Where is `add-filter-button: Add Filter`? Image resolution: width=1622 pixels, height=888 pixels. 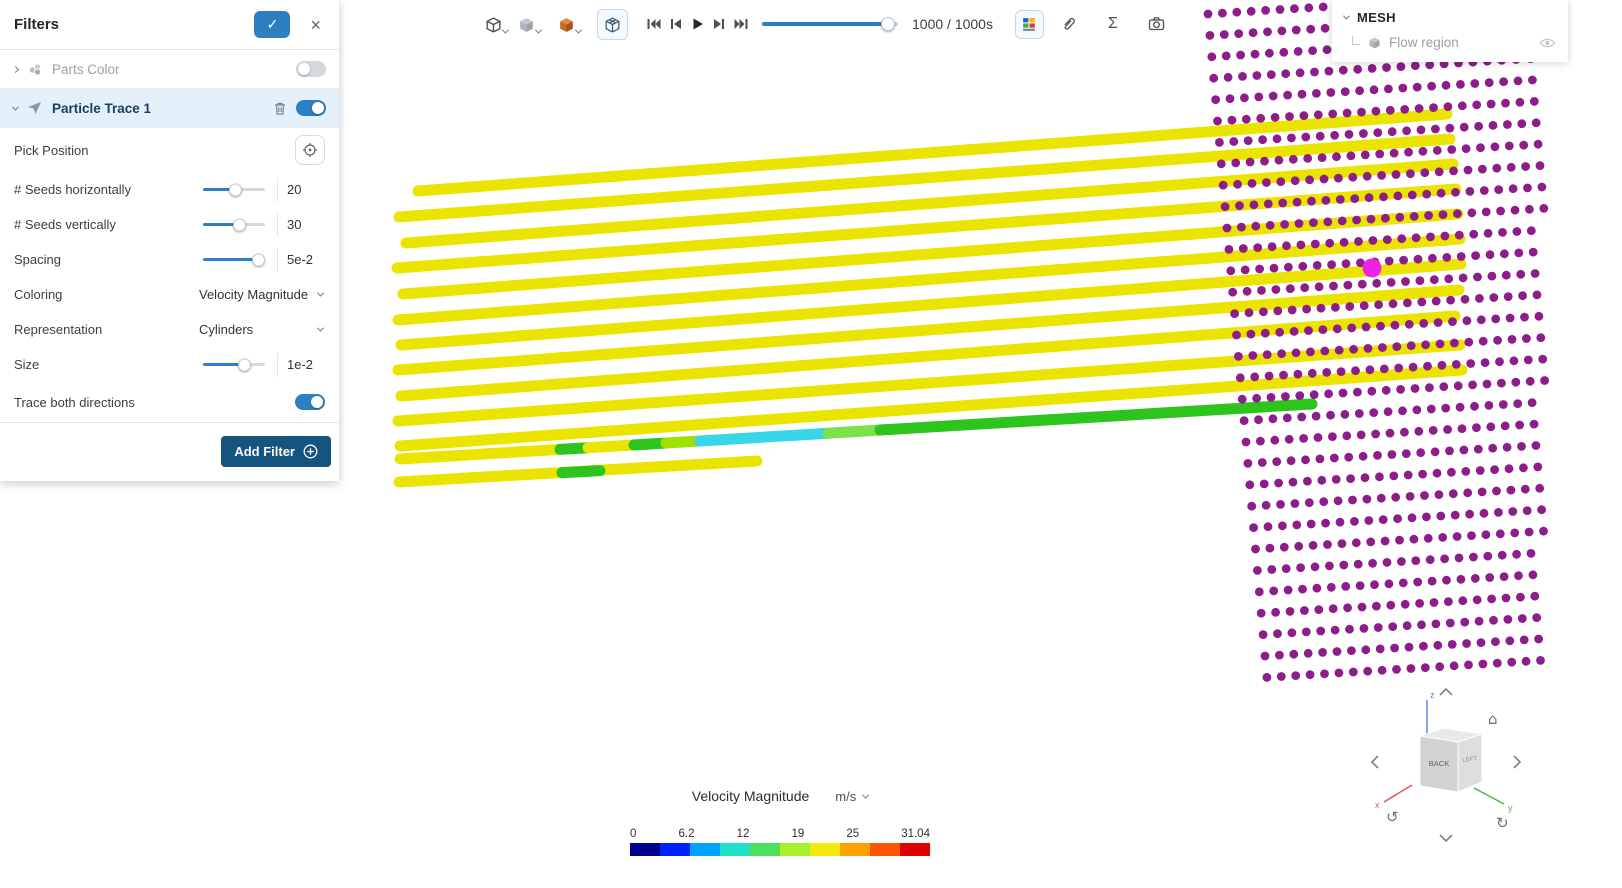 add-filter-button: Add Filter is located at coordinates (276, 451).